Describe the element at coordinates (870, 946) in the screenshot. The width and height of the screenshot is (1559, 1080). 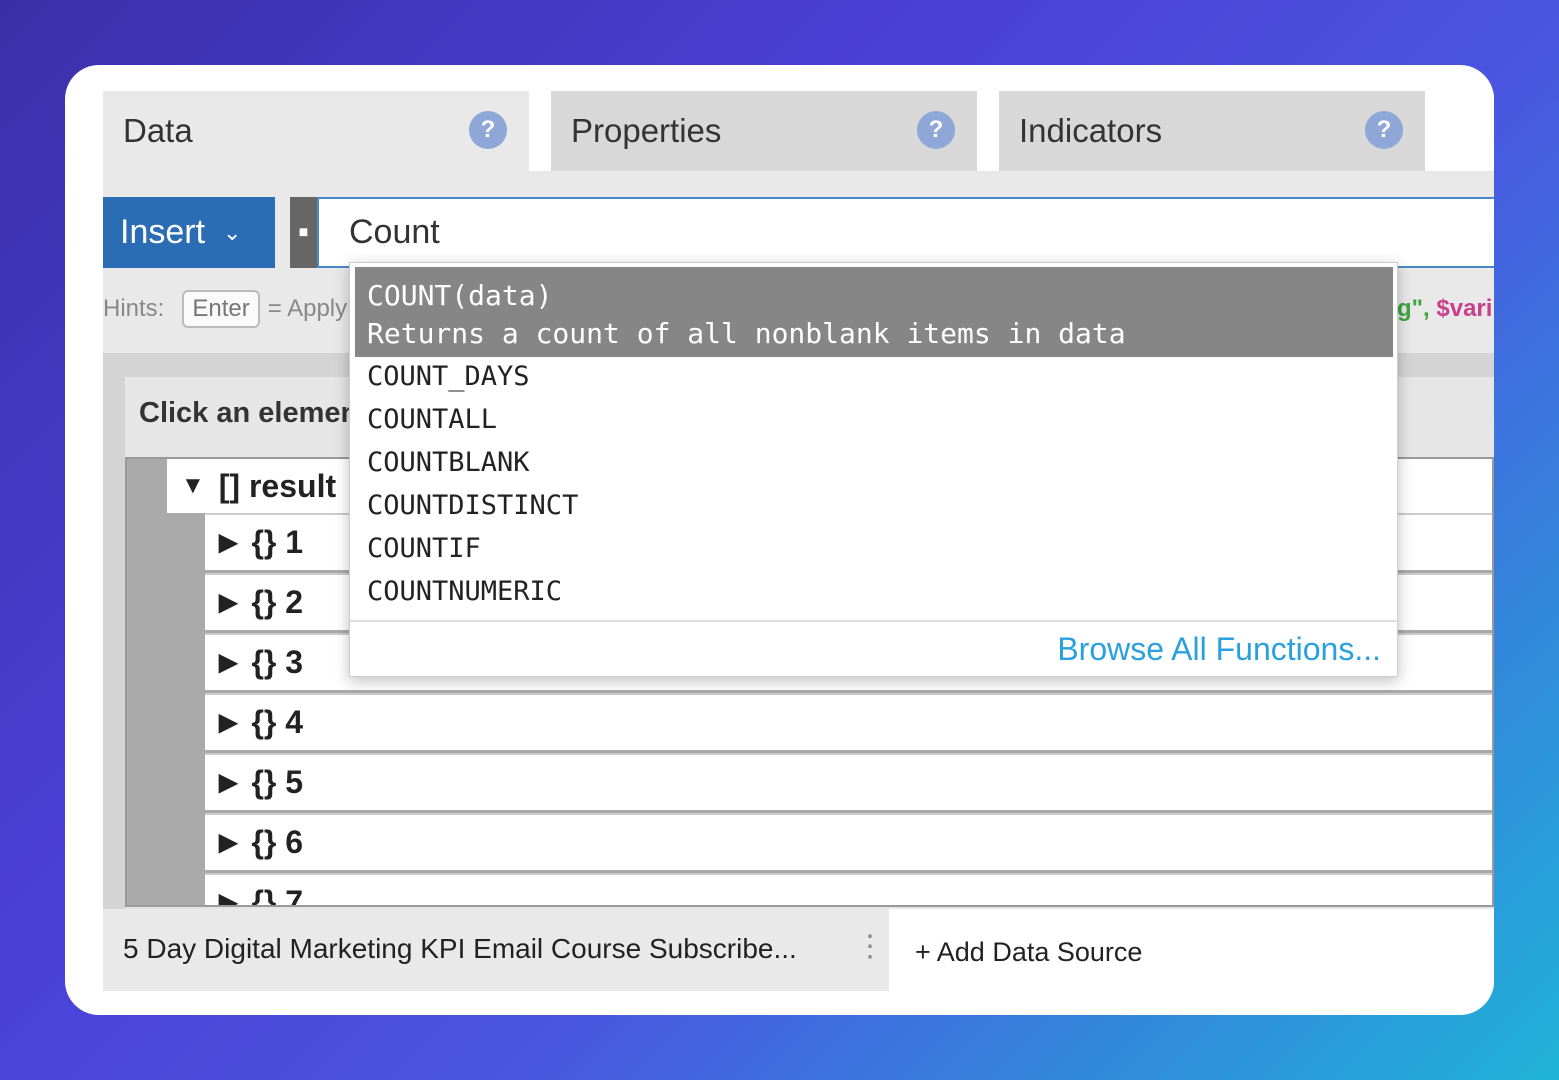
I see `kebab-menu-icon: ⋮` at that location.